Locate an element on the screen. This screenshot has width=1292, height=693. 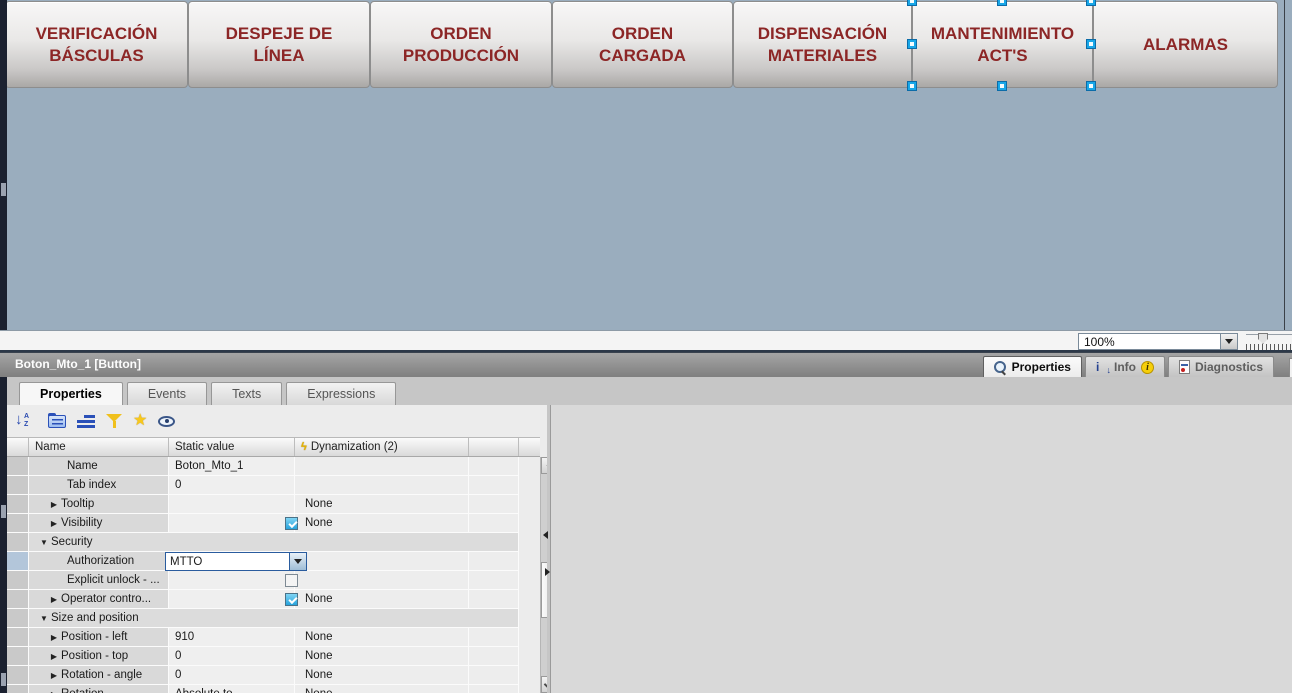
hmi-button-mantenimiento-act-s: MANTENIMIENTO ACT'S is located at coordinates (1001, 45).